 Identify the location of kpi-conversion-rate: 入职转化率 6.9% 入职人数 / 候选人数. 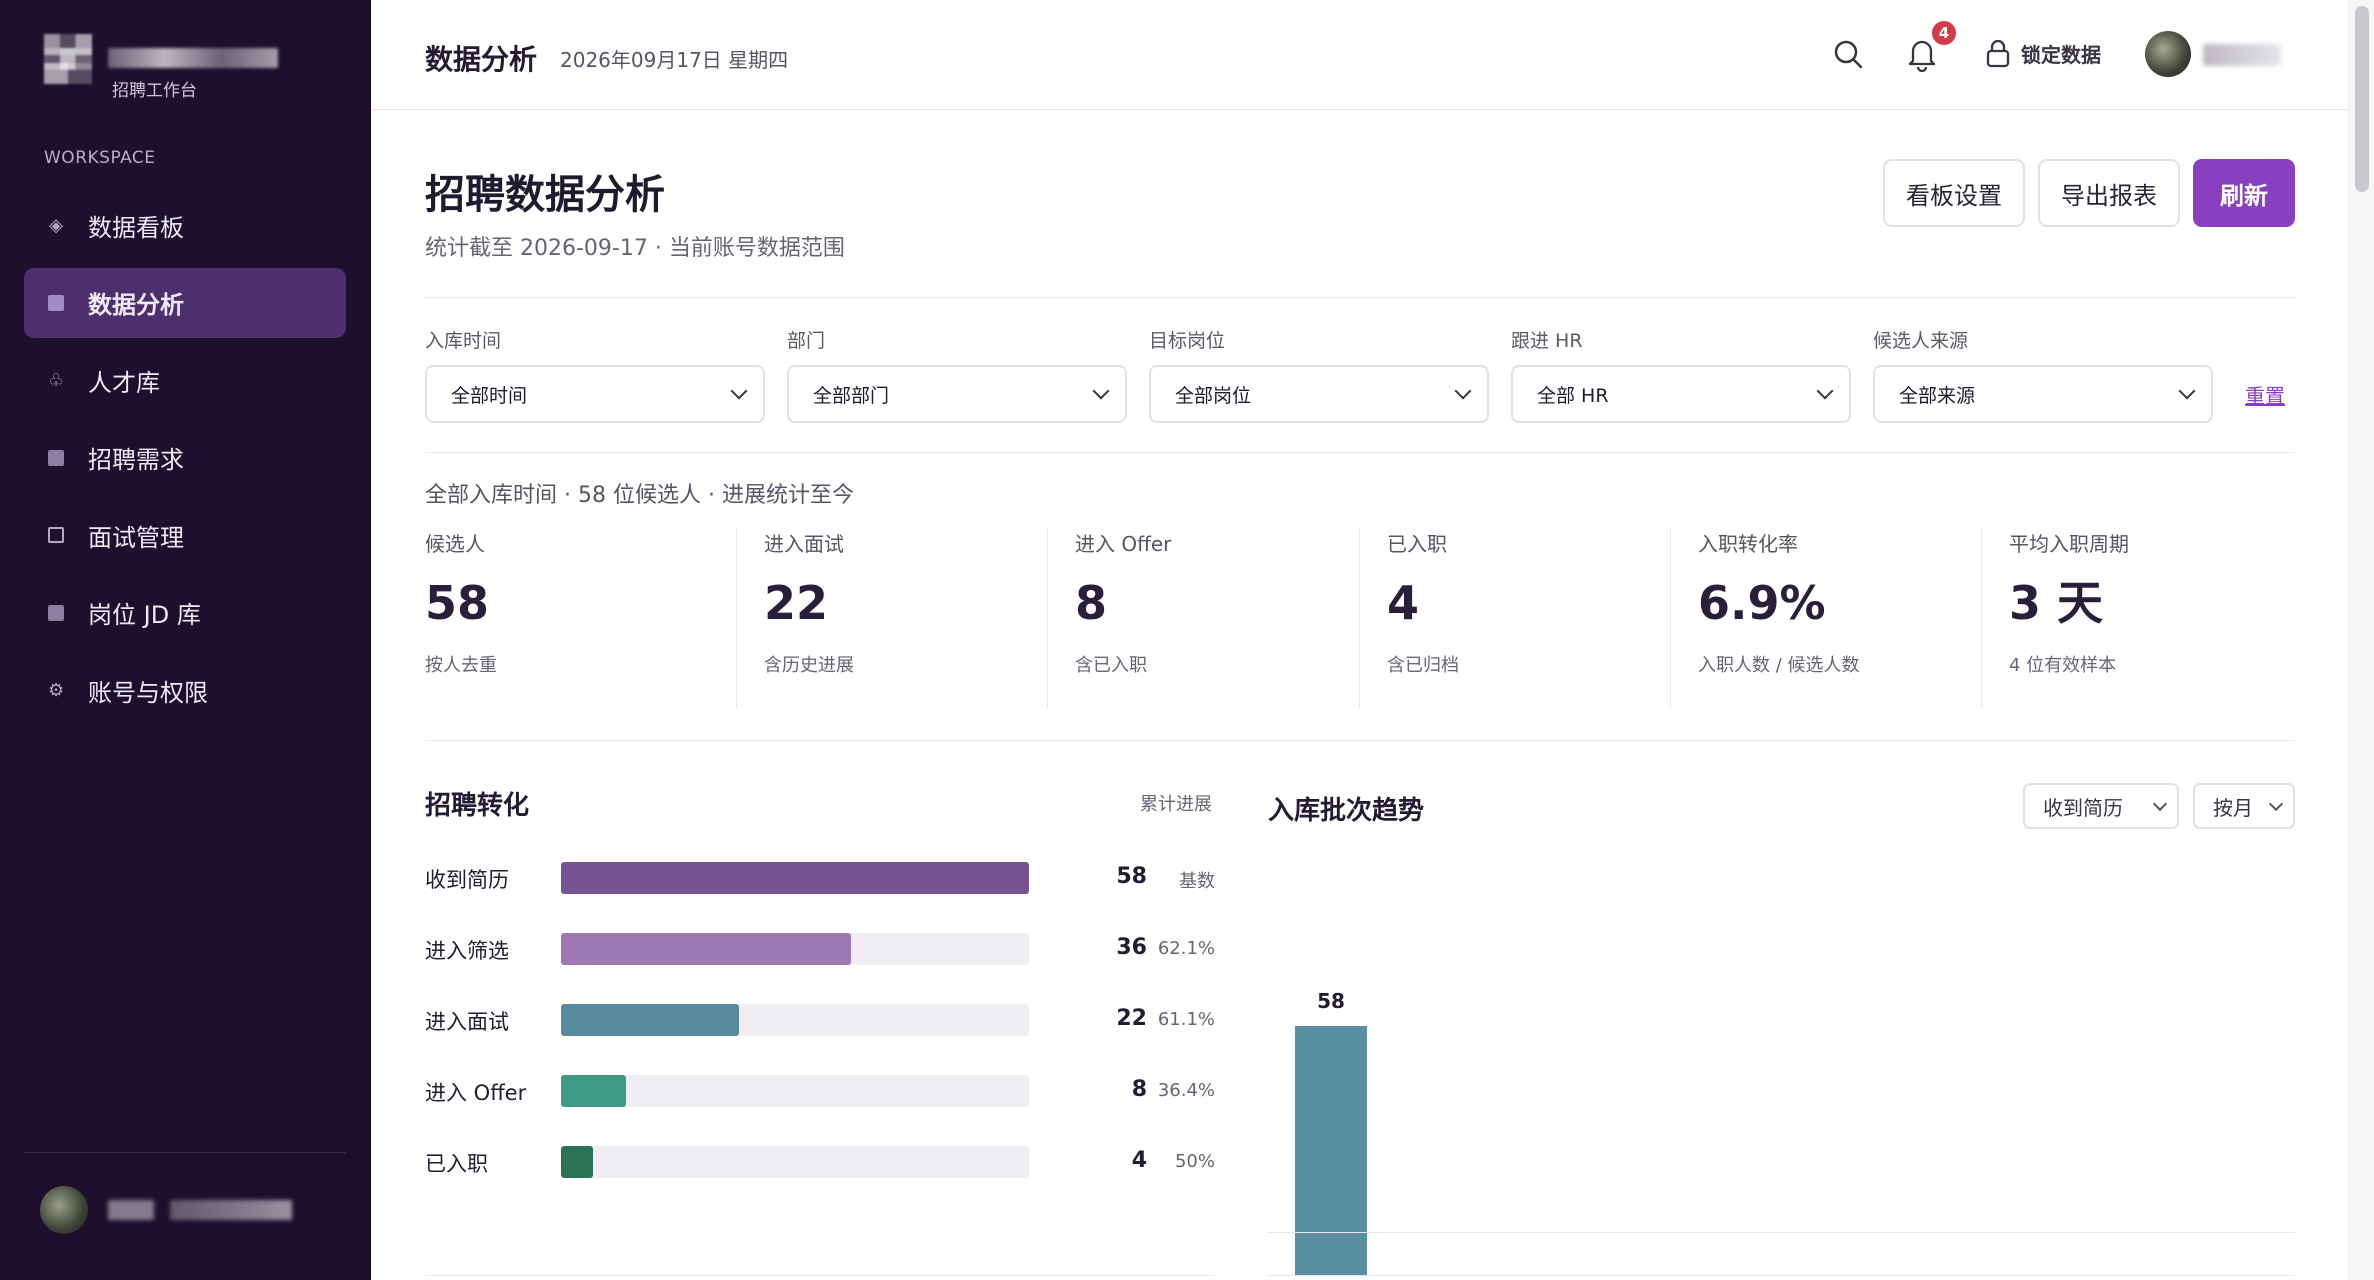
(1779, 618).